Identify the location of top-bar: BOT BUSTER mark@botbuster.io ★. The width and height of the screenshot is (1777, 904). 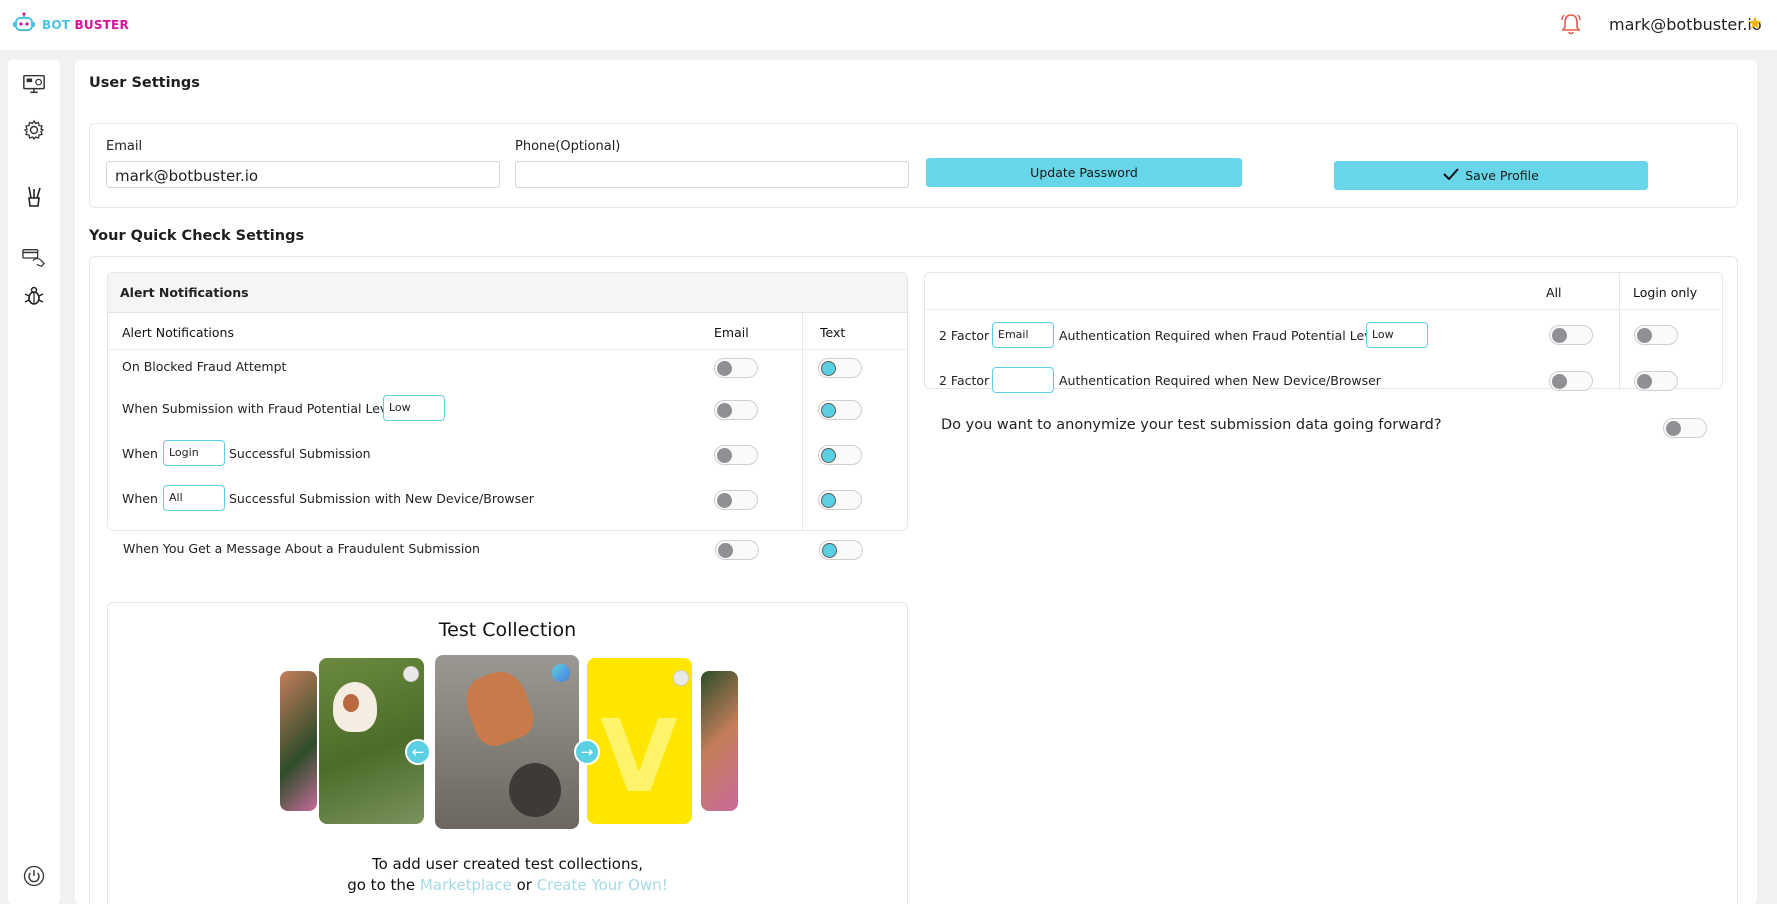
(888, 25).